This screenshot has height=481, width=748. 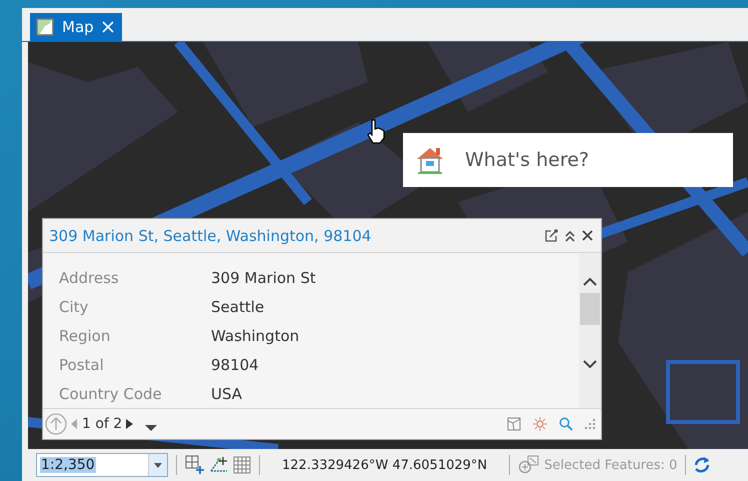 I want to click on tab-label: Map, so click(x=78, y=27).